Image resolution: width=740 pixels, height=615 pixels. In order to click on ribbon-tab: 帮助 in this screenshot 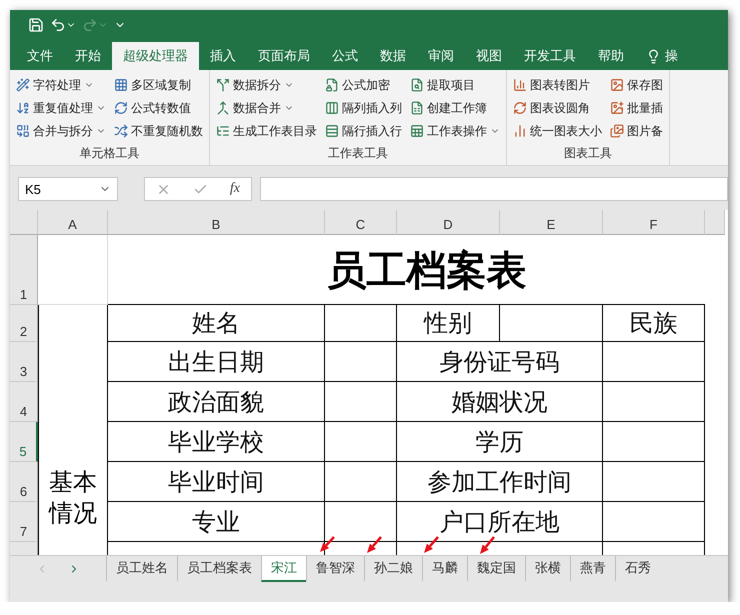, I will do `click(611, 56)`.